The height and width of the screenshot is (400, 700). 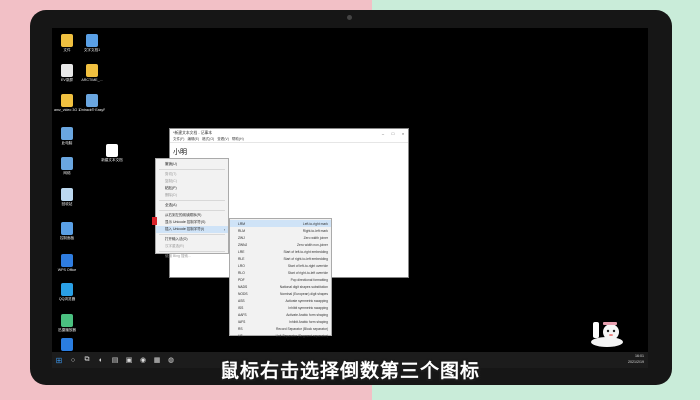 What do you see at coordinates (154, 221) in the screenshot?
I see `highlight-marker` at bounding box center [154, 221].